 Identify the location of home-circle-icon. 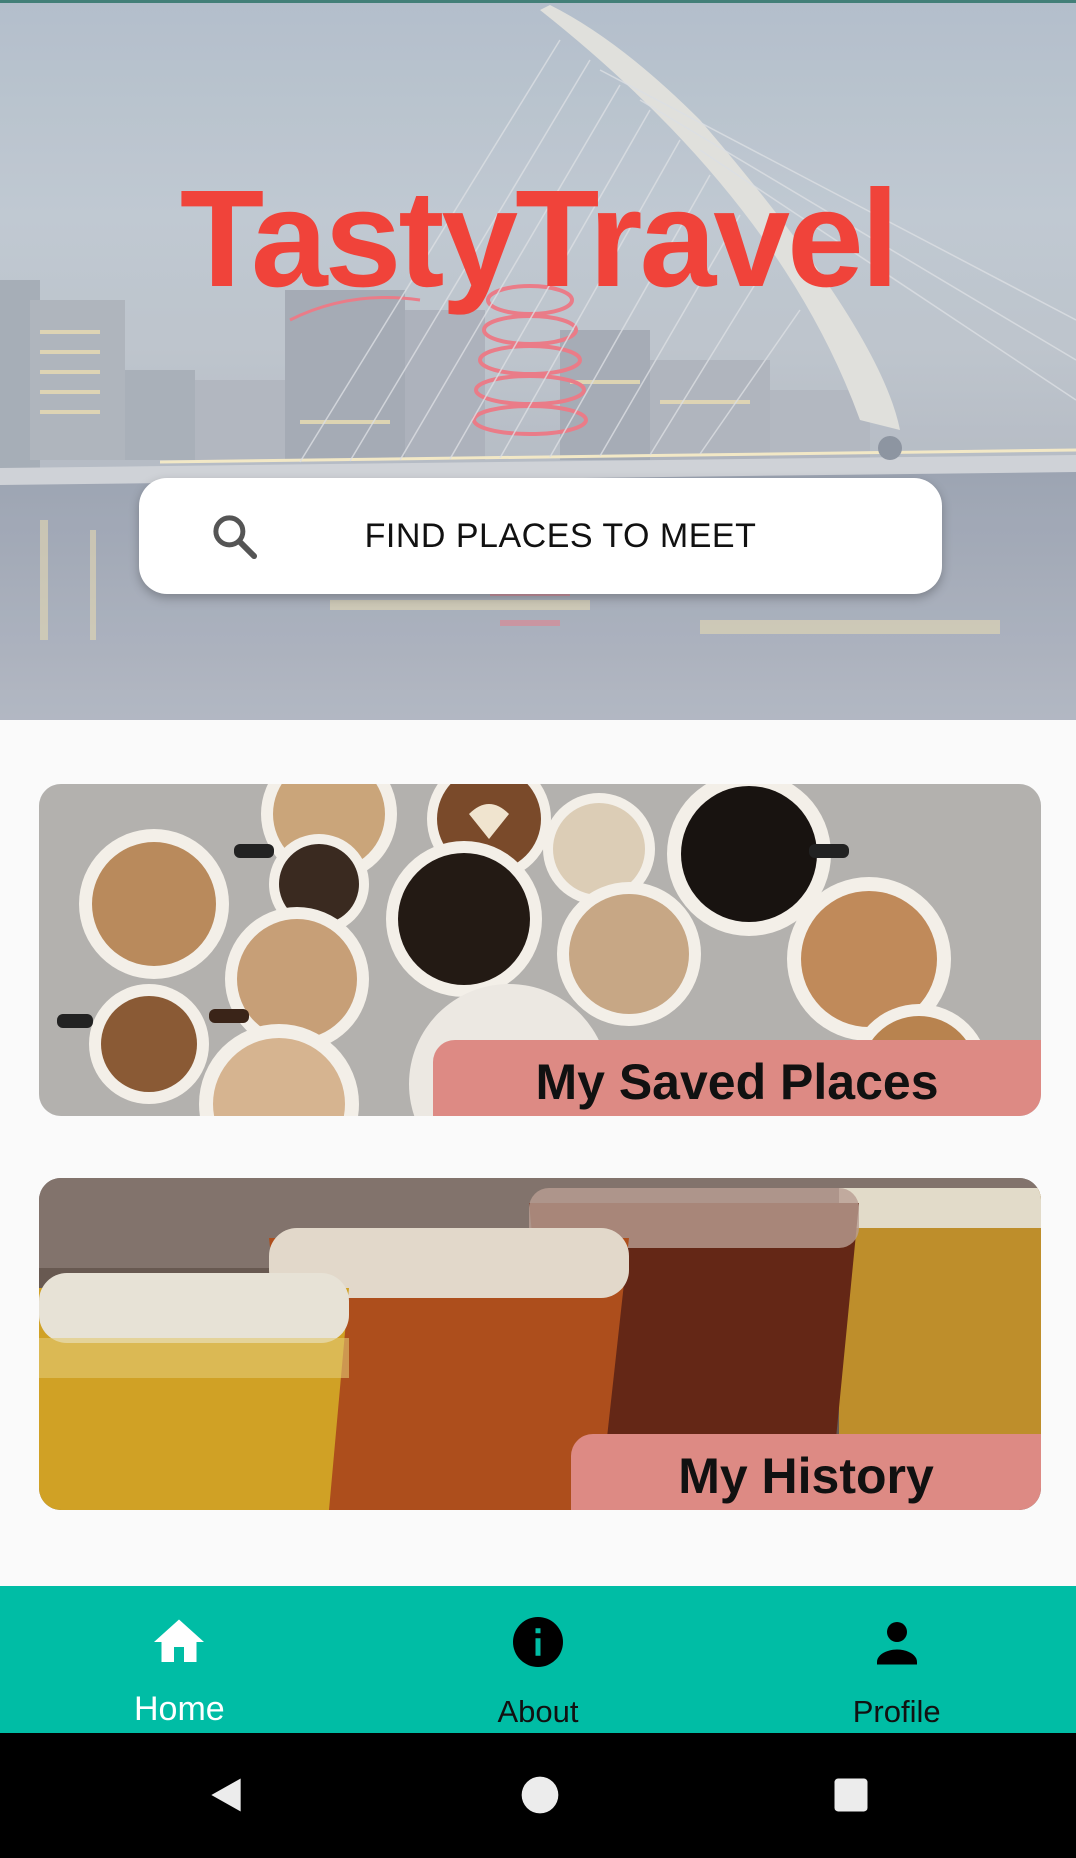
(540, 1795).